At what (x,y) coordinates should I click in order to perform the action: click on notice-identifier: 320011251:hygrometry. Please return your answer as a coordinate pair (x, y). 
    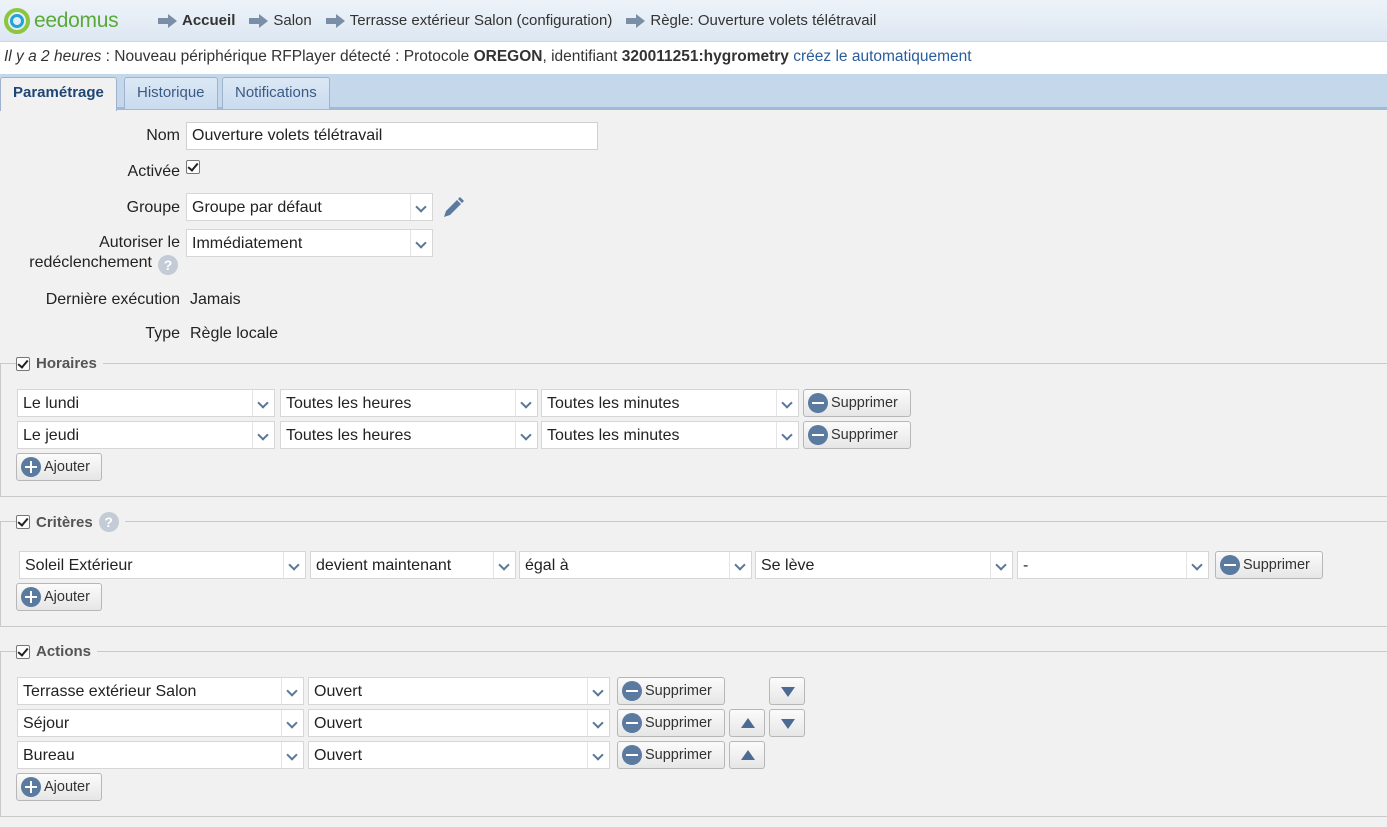
    Looking at the image, I should click on (705, 56).